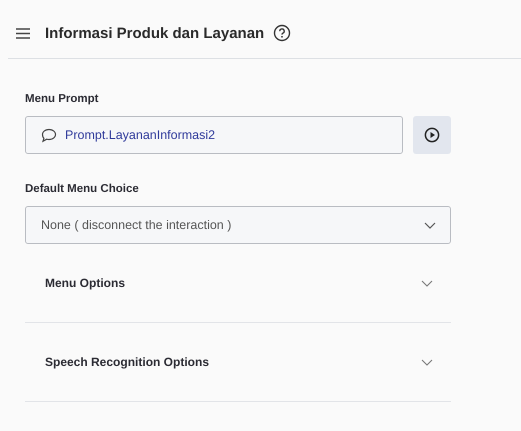 This screenshot has height=431, width=521. What do you see at coordinates (214, 135) in the screenshot?
I see `prompt-field: Prompt.LayananInformasi2` at bounding box center [214, 135].